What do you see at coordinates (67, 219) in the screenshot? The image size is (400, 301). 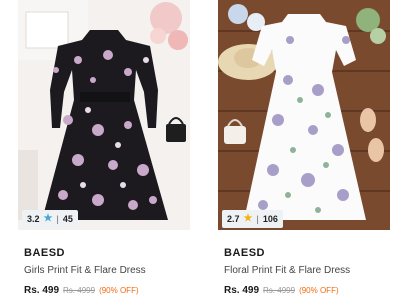 I see `review-count: 45` at bounding box center [67, 219].